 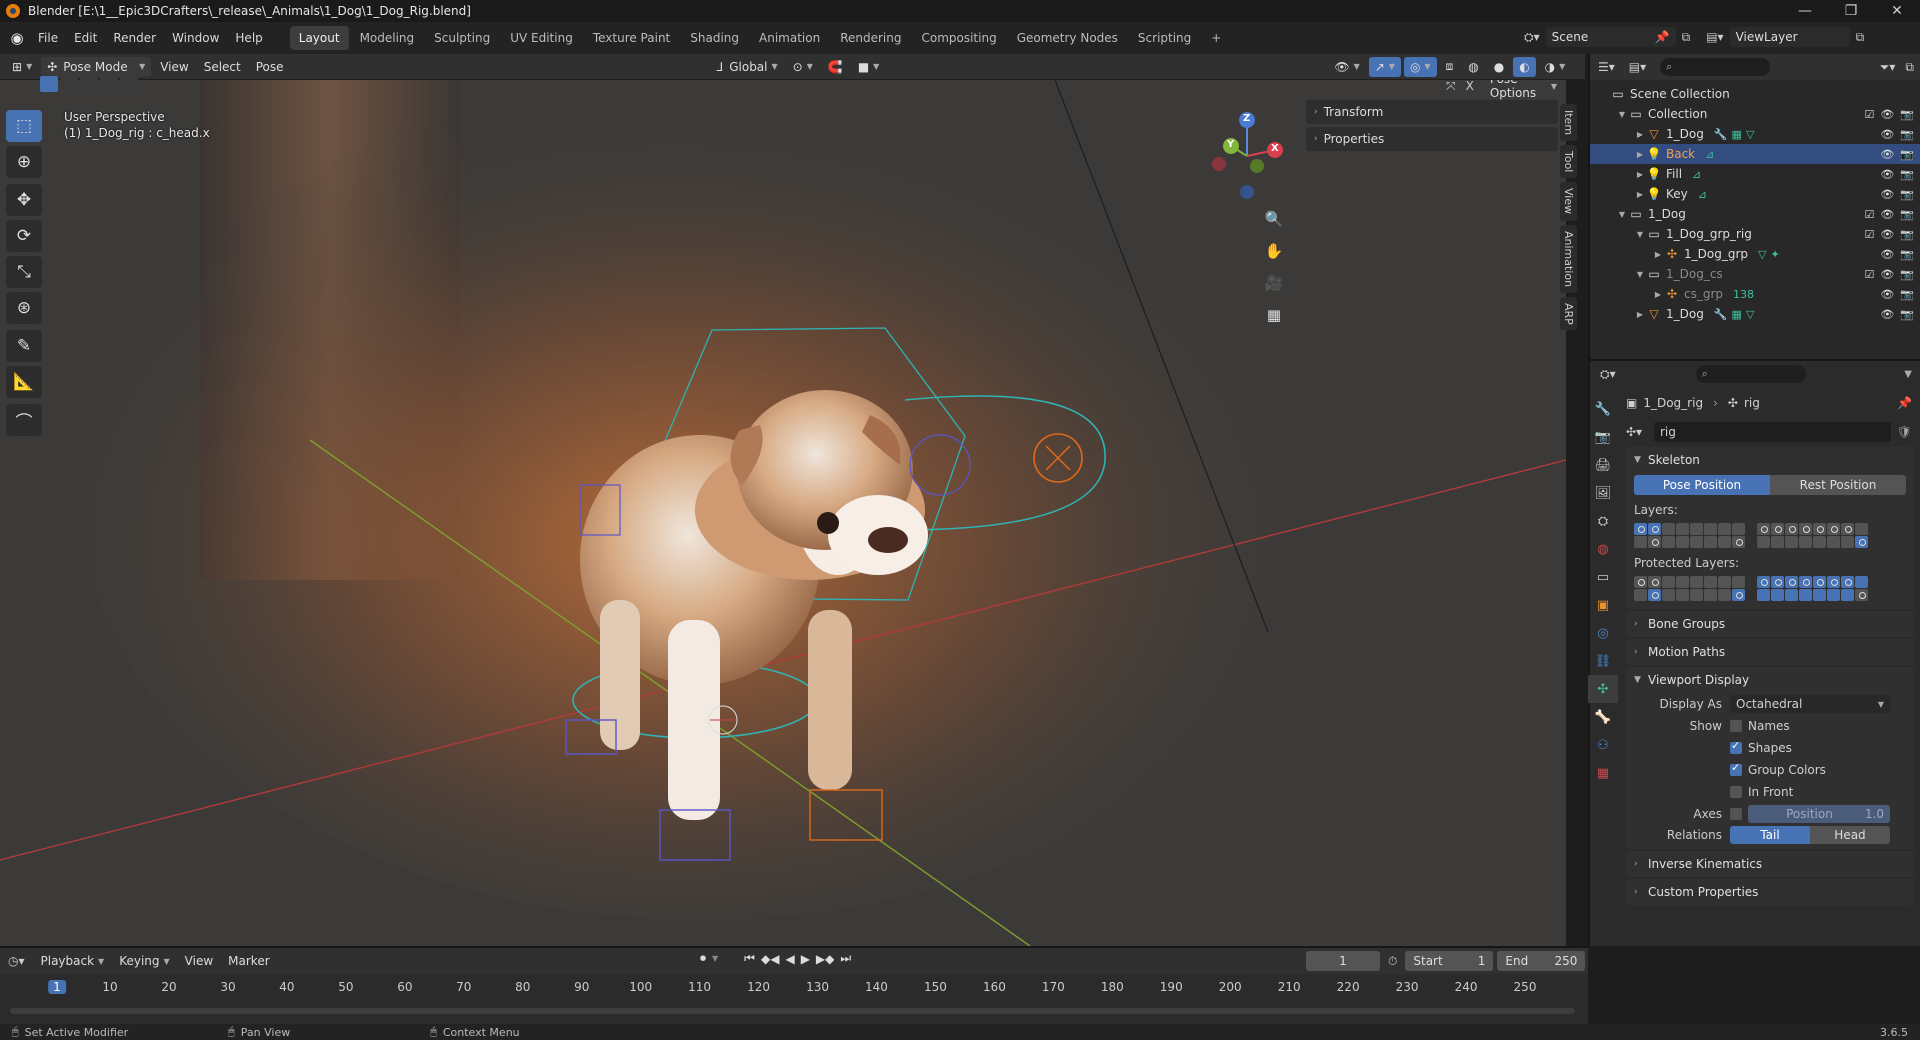 What do you see at coordinates (1770, 460) in the screenshot?
I see `skeleton-header: ▼ Skeleton` at bounding box center [1770, 460].